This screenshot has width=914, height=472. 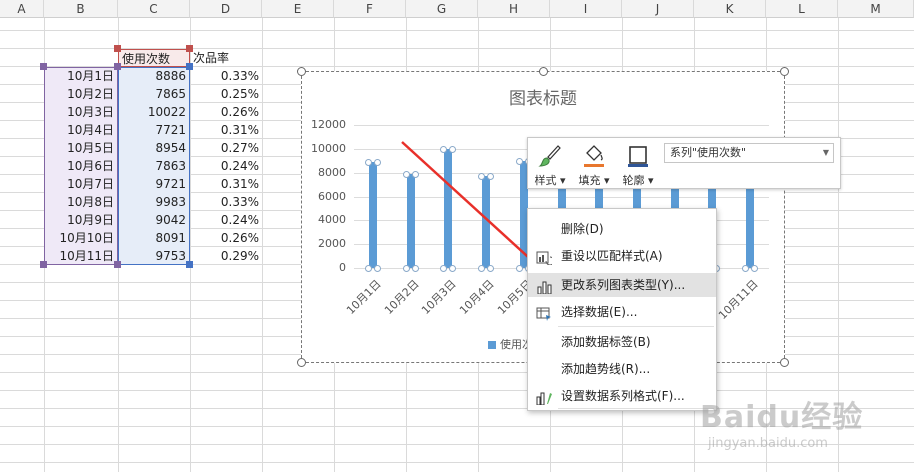 I want to click on outline-icon, so click(x=638, y=156).